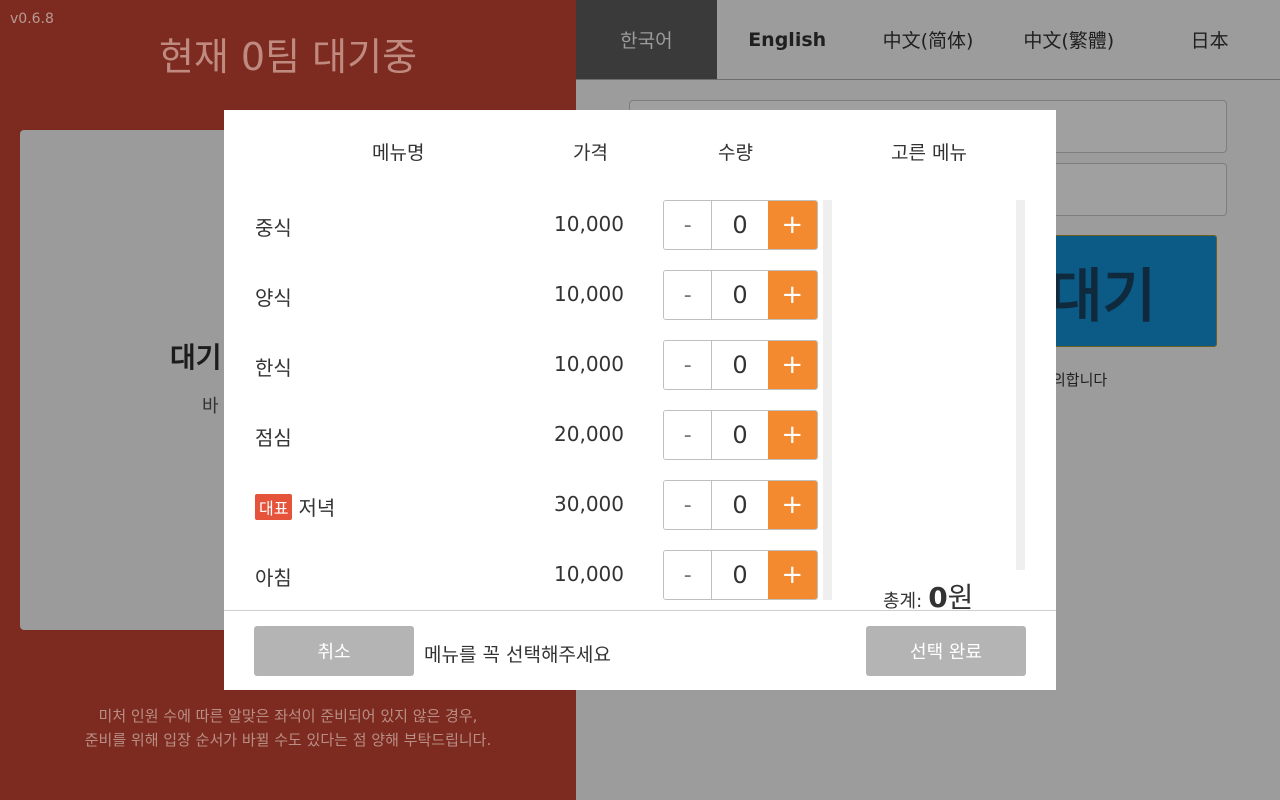 The image size is (1280, 800). Describe the element at coordinates (288, 57) in the screenshot. I see `wait-count-title: 현재 0팀 대기중` at that location.